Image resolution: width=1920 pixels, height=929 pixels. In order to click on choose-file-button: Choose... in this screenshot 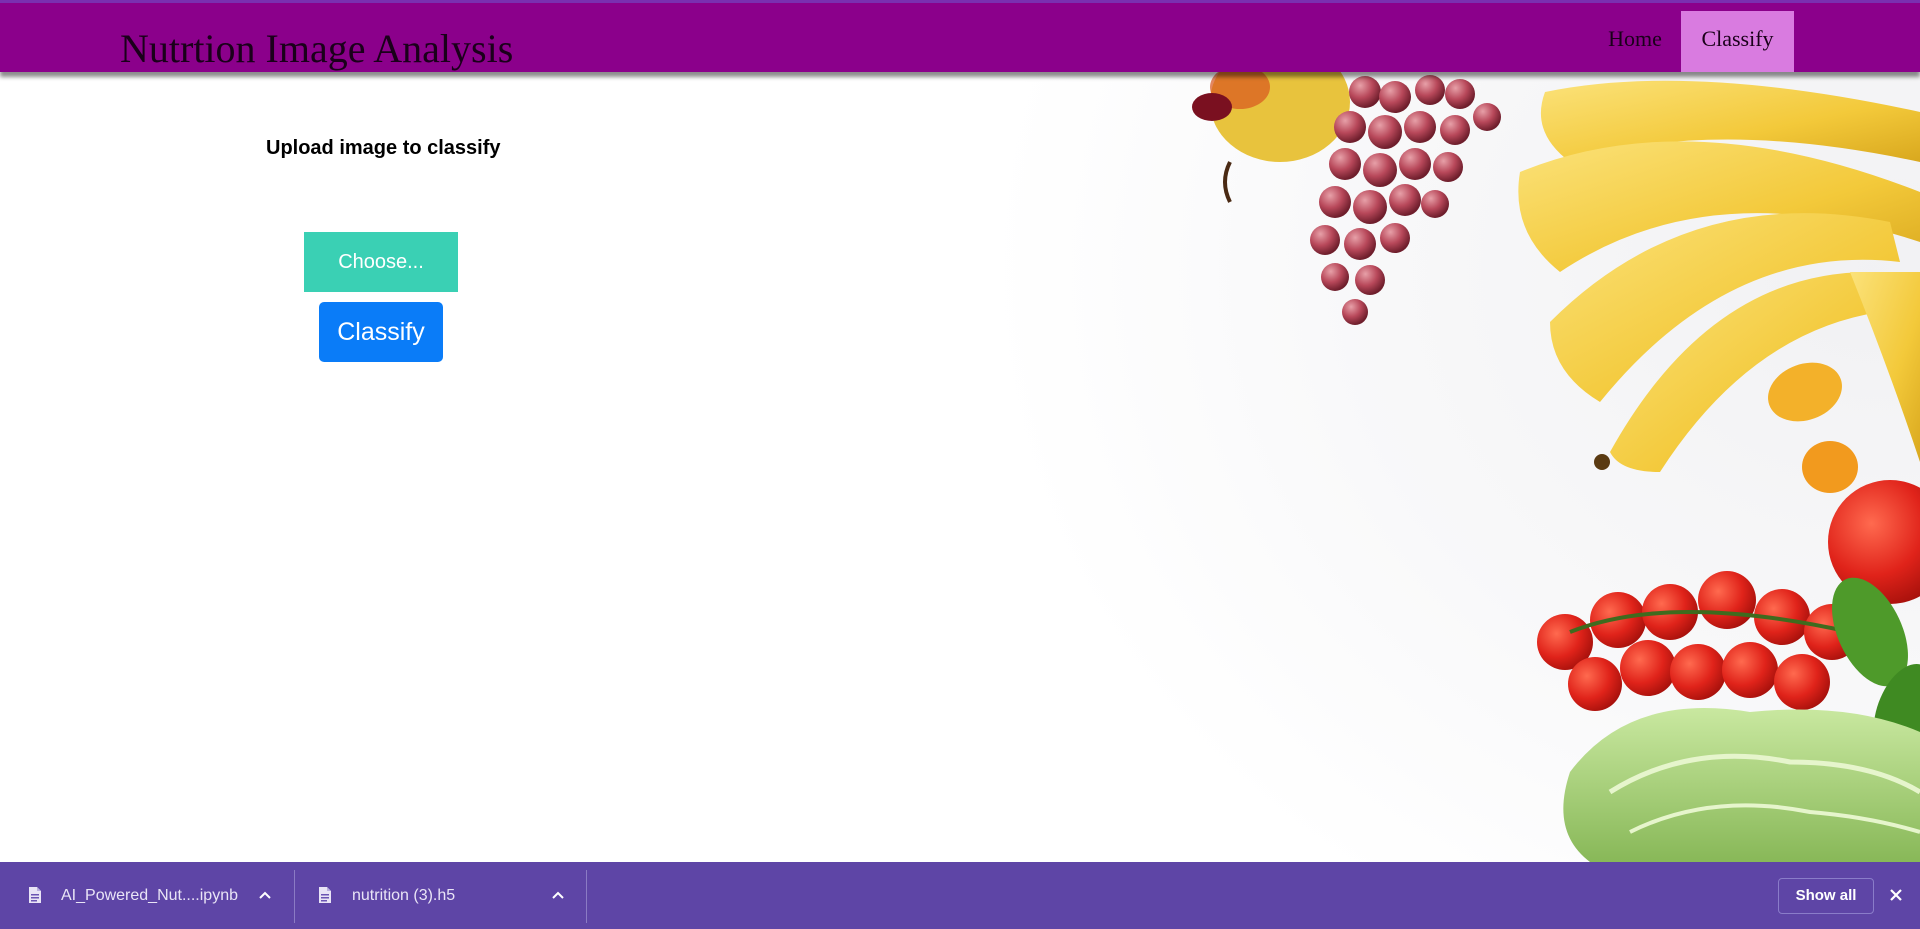, I will do `click(381, 262)`.